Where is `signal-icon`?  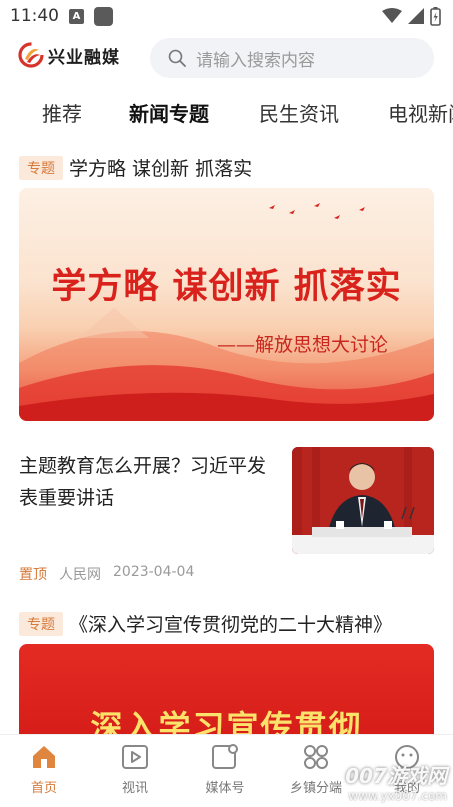
signal-icon is located at coordinates (416, 16).